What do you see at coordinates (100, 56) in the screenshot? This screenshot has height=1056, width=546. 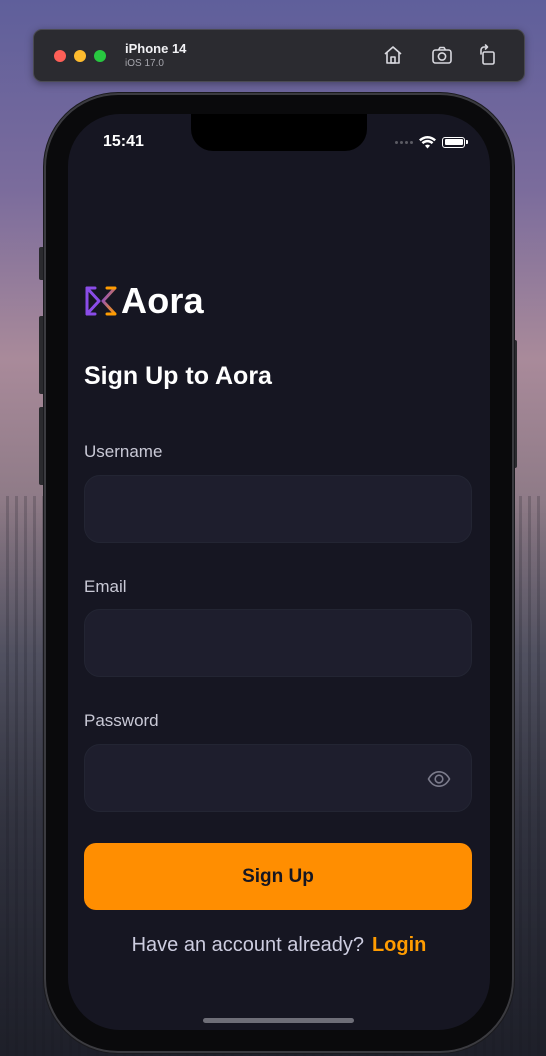 I see `zoom-window-button` at bounding box center [100, 56].